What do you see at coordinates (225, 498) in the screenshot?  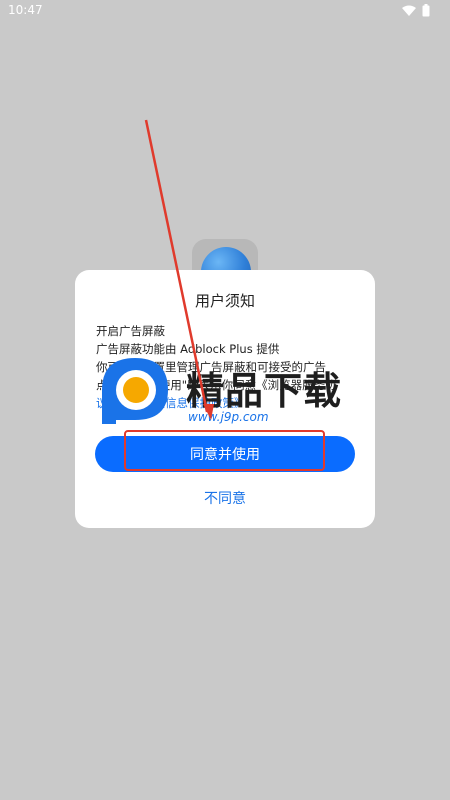 I see `disagree-button: 不同意` at bounding box center [225, 498].